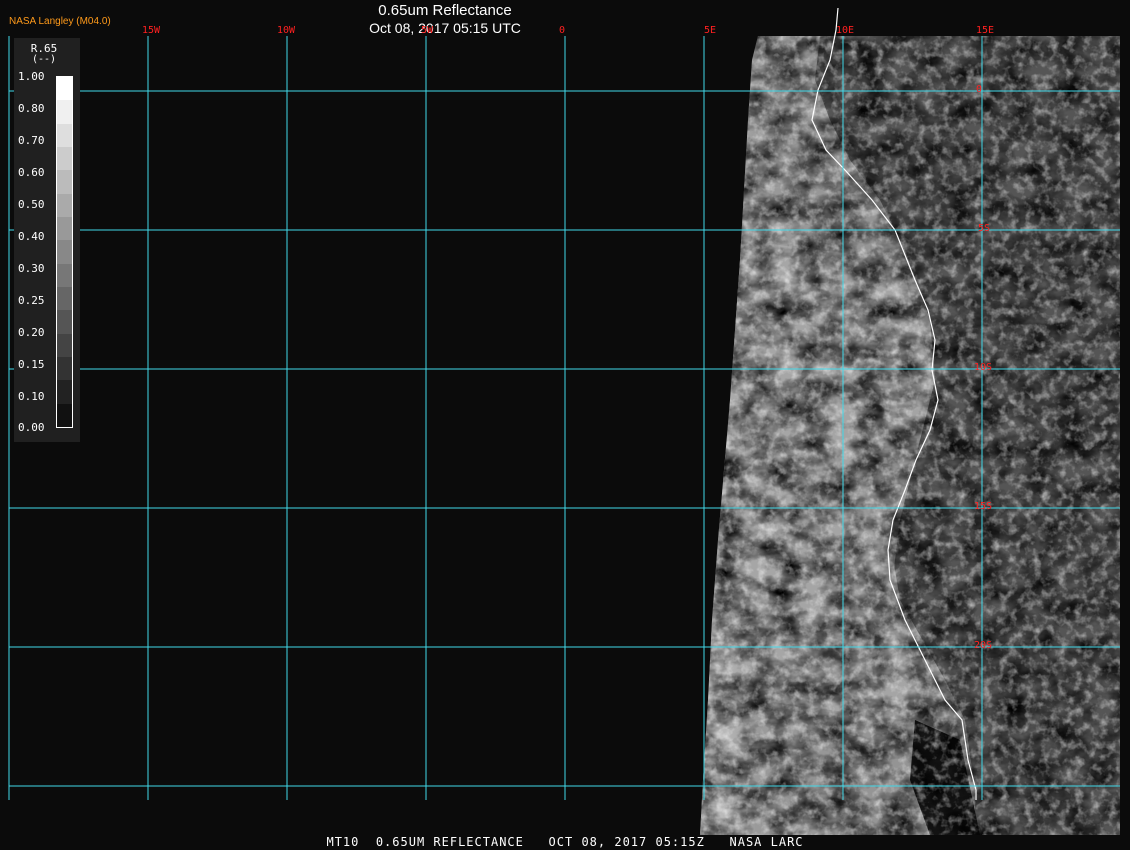 This screenshot has height=850, width=1130. Describe the element at coordinates (31, 268) in the screenshot. I see `legend-tick: 0.30` at that location.